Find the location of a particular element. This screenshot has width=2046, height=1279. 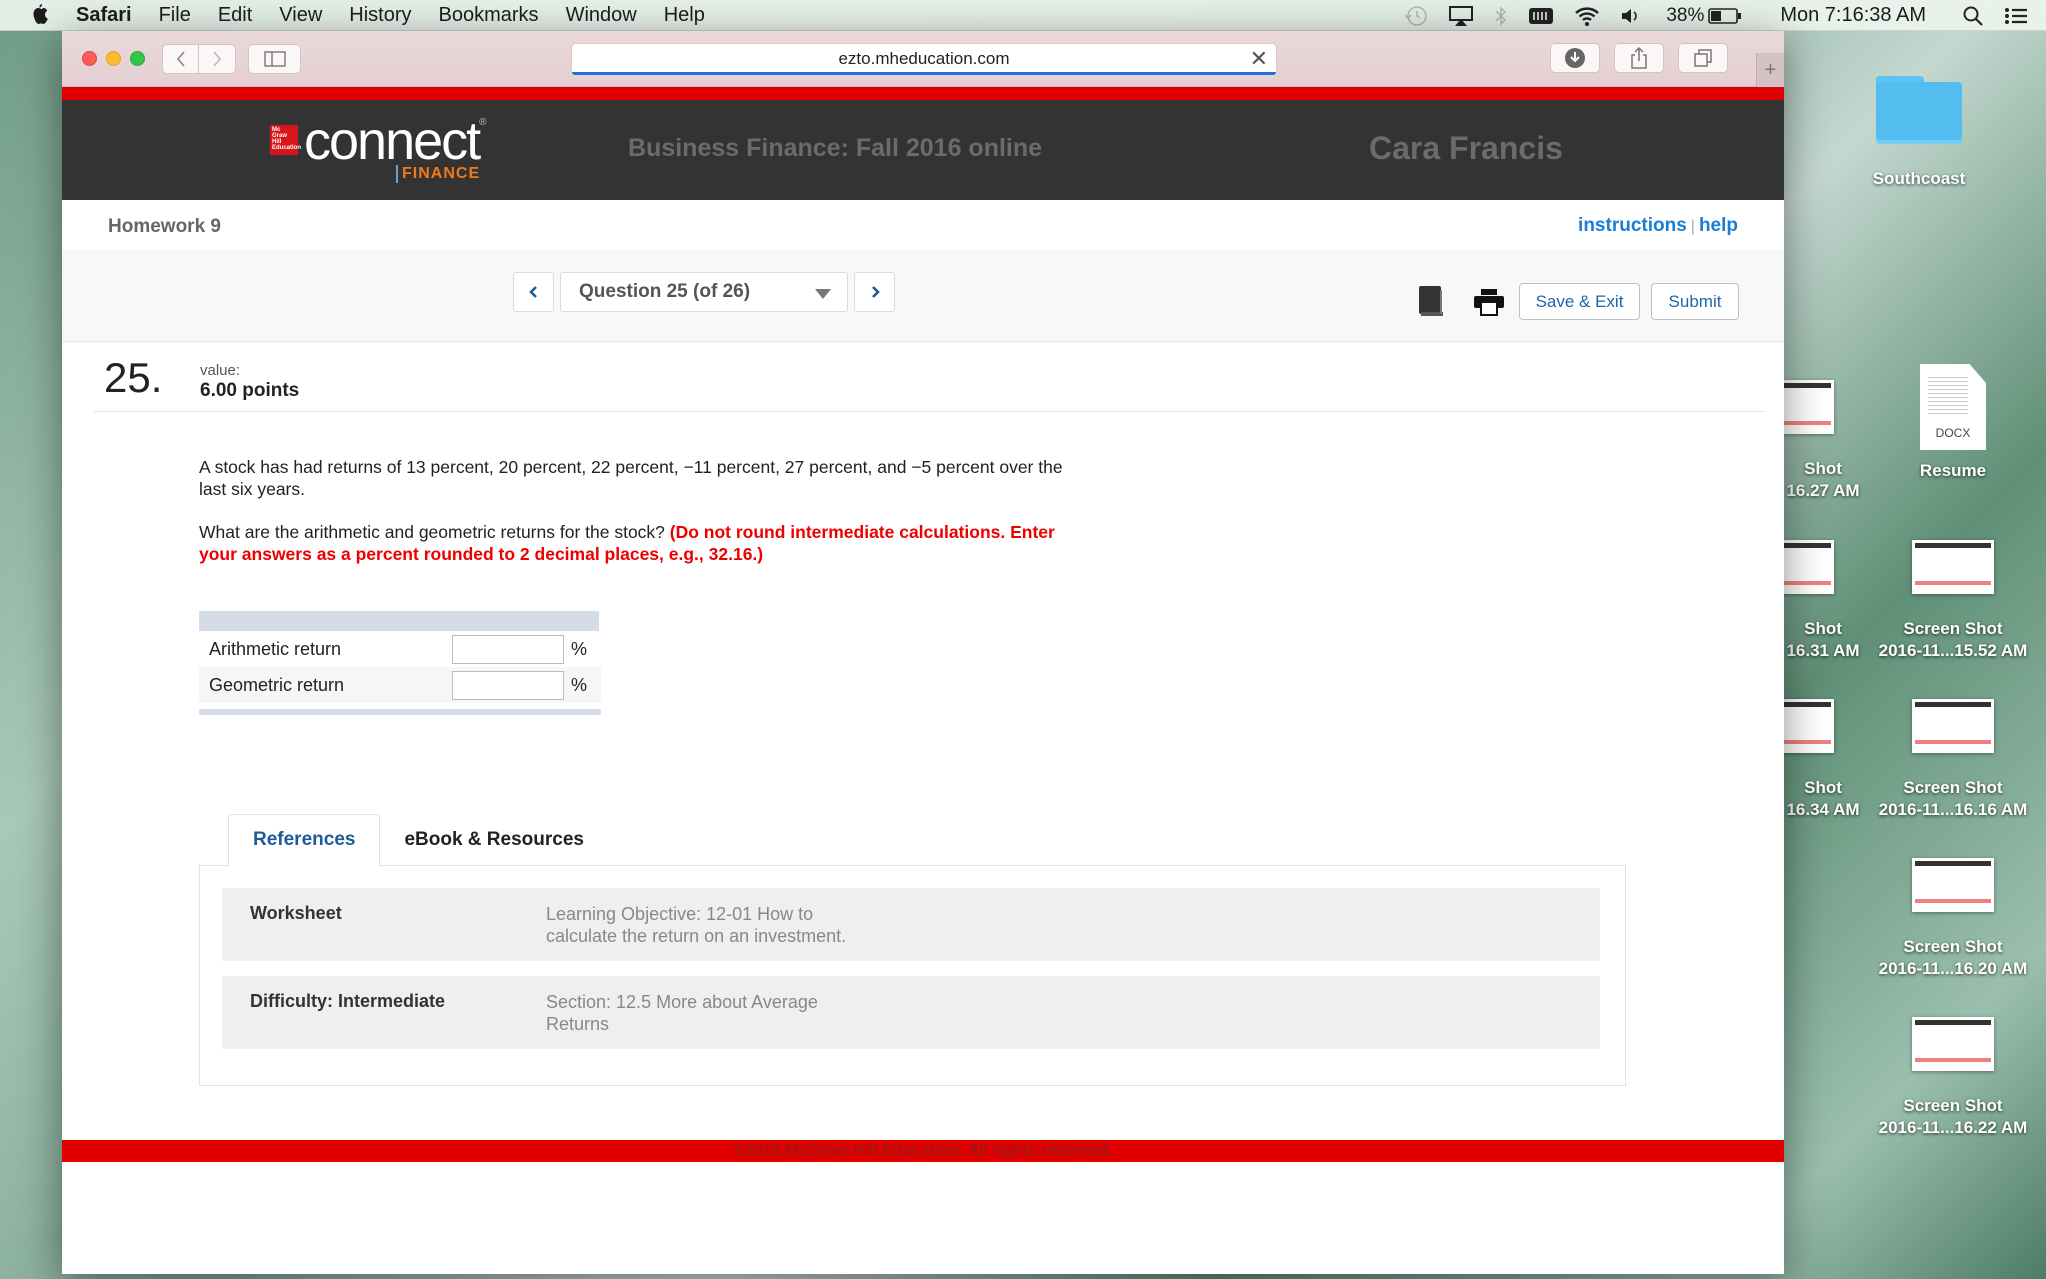

reference-value: Section: 12.5 More about Average Returns is located at coordinates (682, 1013).